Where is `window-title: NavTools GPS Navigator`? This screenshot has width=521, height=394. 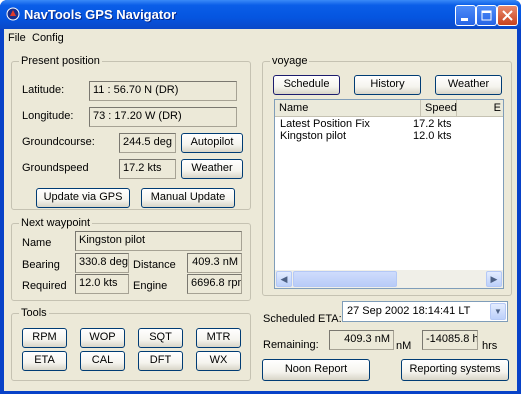
window-title: NavTools GPS Navigator is located at coordinates (100, 14).